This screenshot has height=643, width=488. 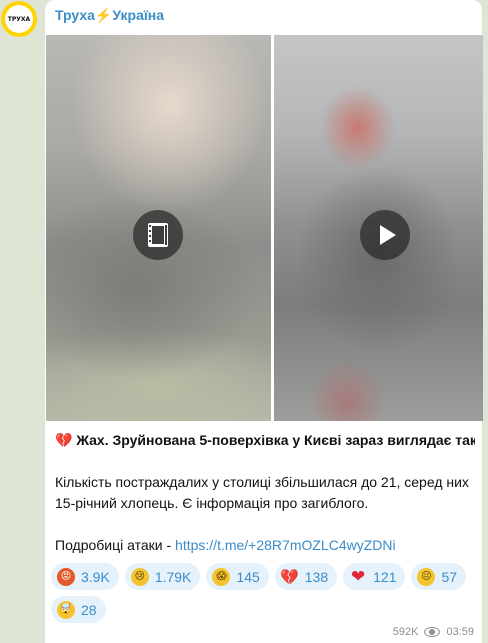 I want to click on reaction-count: 57, so click(x=449, y=576).